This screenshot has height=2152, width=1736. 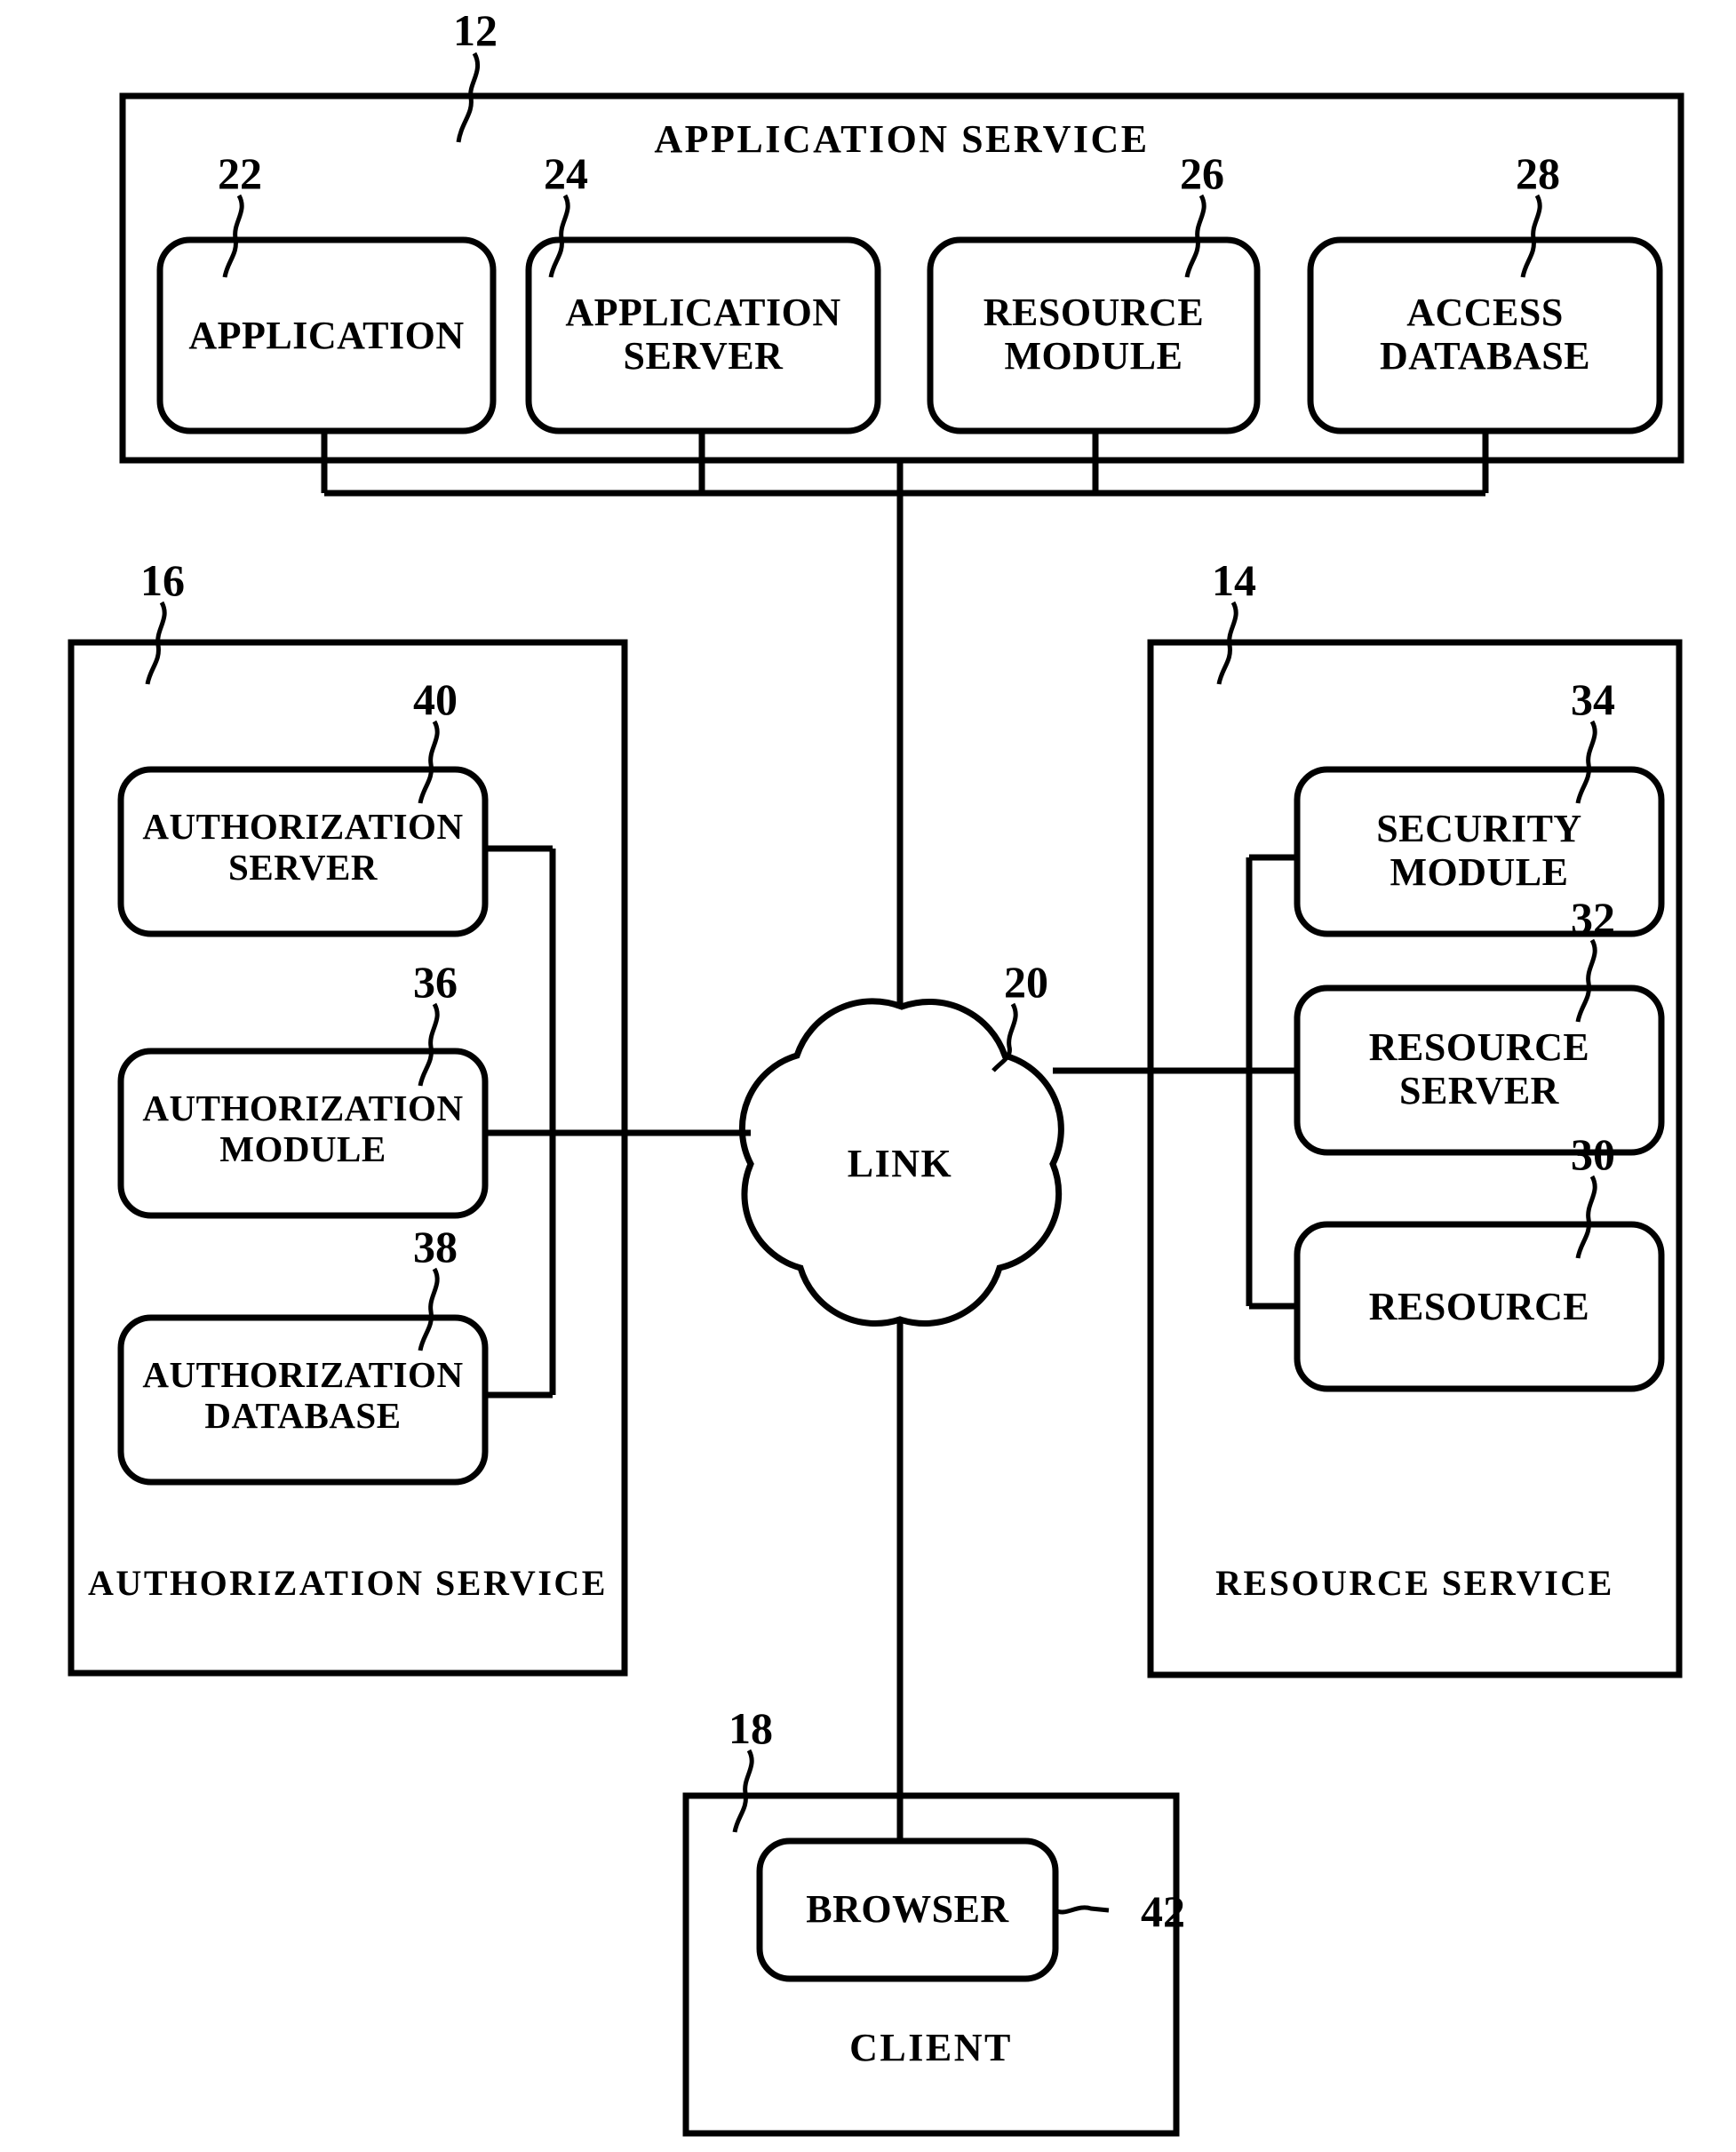 What do you see at coordinates (303, 1128) in the screenshot?
I see `authorization-module-block-label: AUTHORIZATION MODULE` at bounding box center [303, 1128].